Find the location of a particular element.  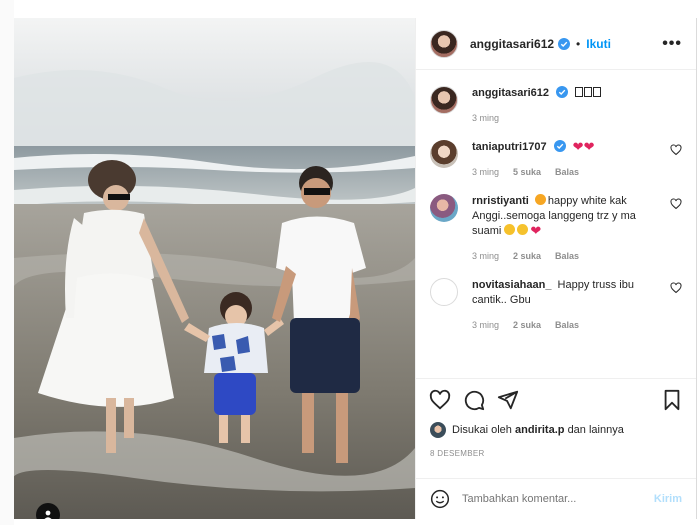

caption: anggitasari612 3 ming is located at coordinates (556, 106).